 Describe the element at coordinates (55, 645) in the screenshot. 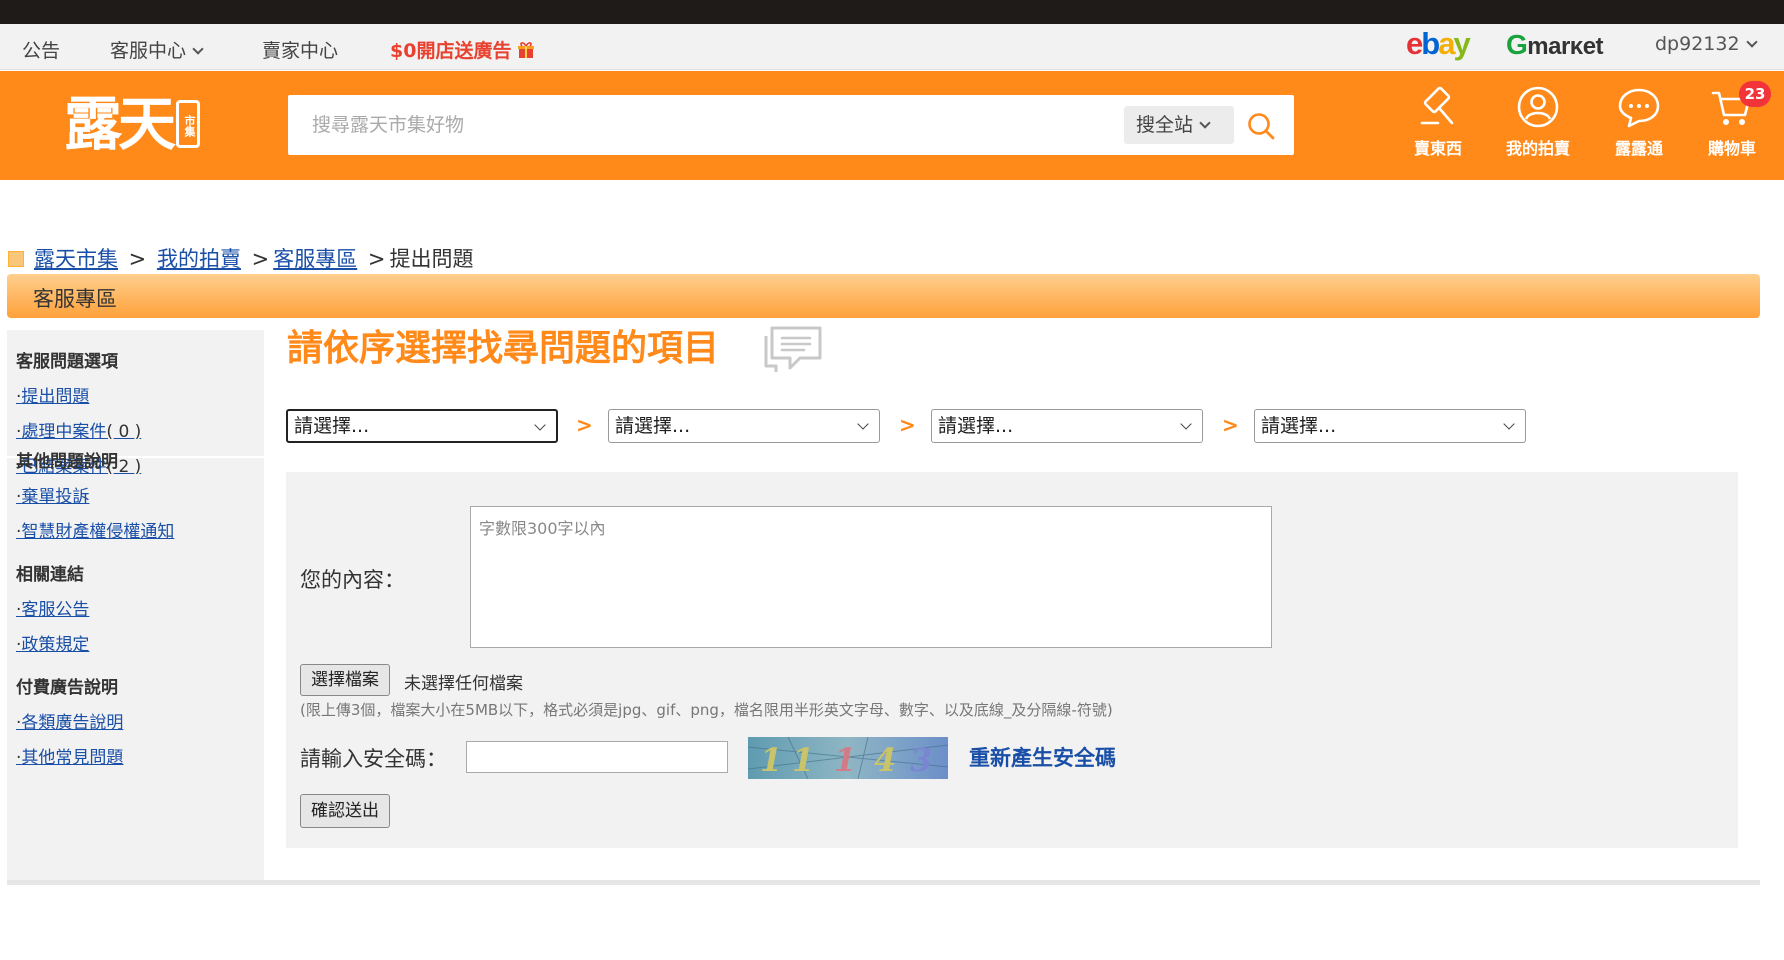

I see `sidebar-link-label: 政策規定` at that location.